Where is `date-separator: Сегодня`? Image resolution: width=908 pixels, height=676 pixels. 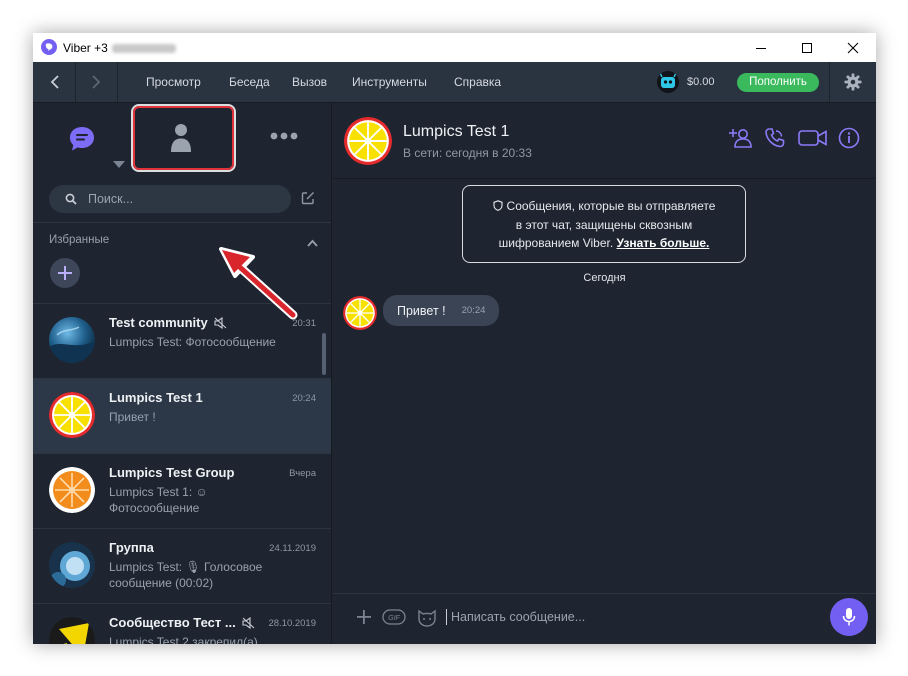
date-separator: Сегодня is located at coordinates (604, 278).